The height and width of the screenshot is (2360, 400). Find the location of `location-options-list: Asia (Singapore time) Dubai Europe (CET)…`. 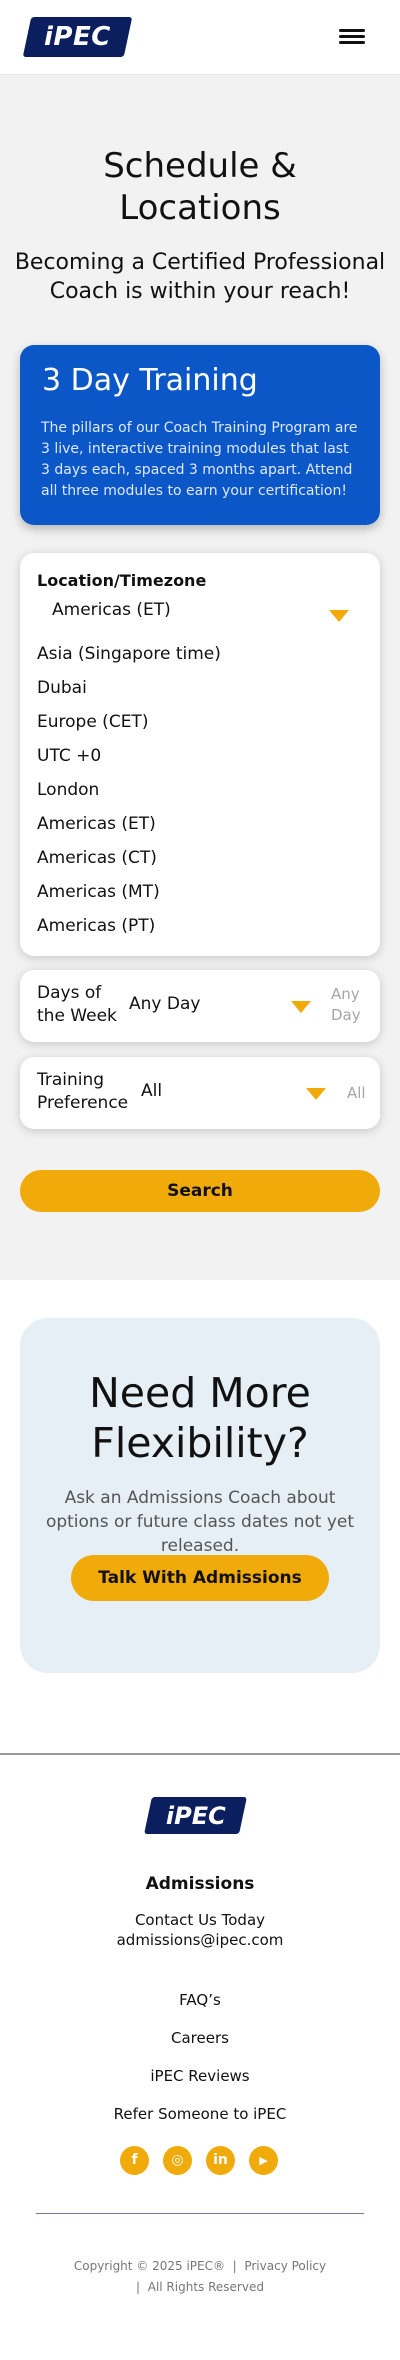

location-options-list: Asia (Singapore time) Dubai Europe (CET)… is located at coordinates (197, 790).